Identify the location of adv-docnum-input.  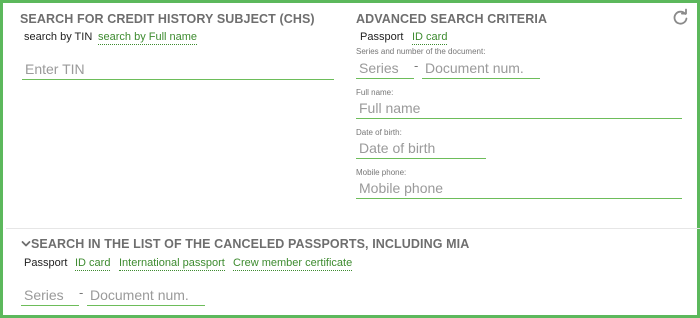
(482, 68).